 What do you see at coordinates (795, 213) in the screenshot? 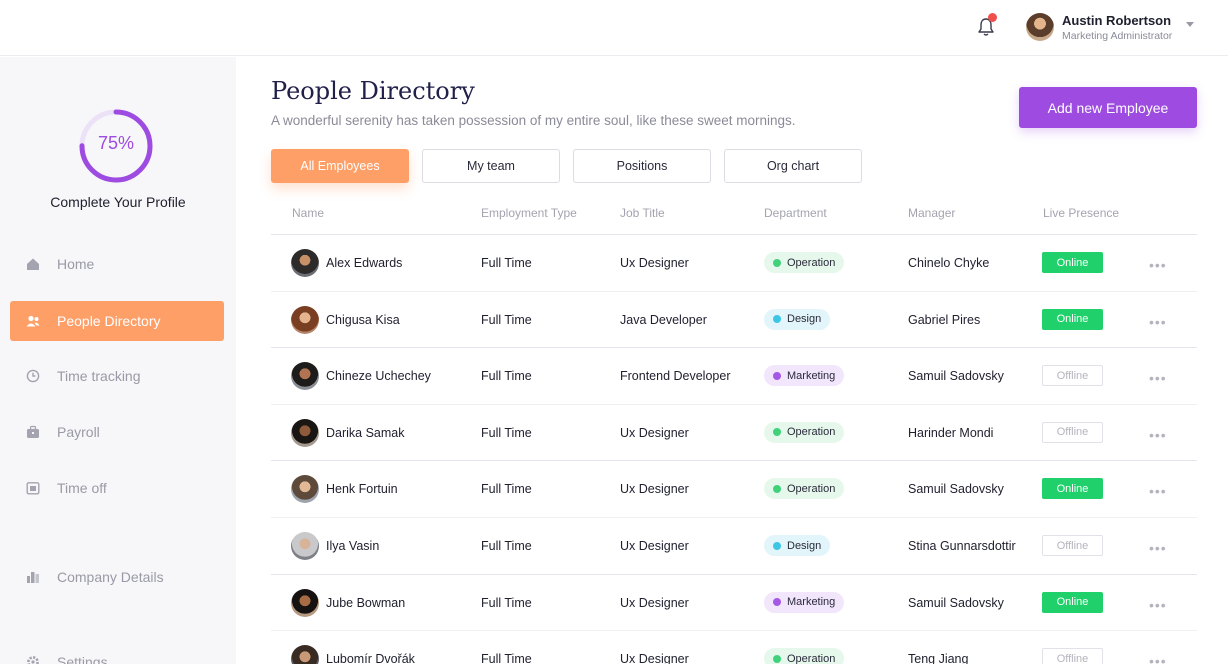
I see `column-header-department: Department` at bounding box center [795, 213].